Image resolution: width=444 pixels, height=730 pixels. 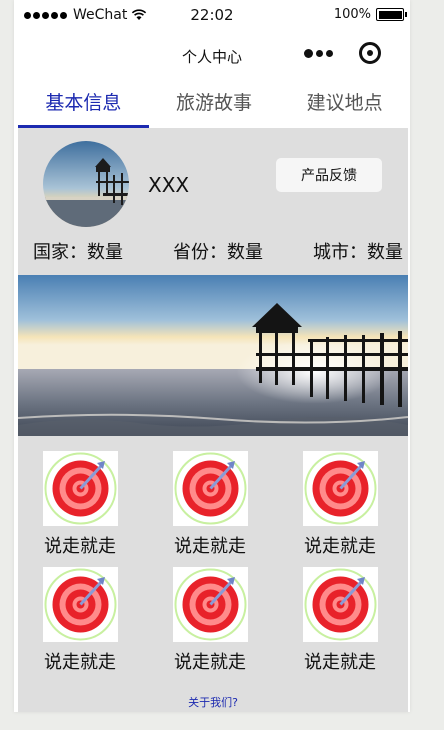 I want to click on battery-percent: 100%, so click(x=352, y=14).